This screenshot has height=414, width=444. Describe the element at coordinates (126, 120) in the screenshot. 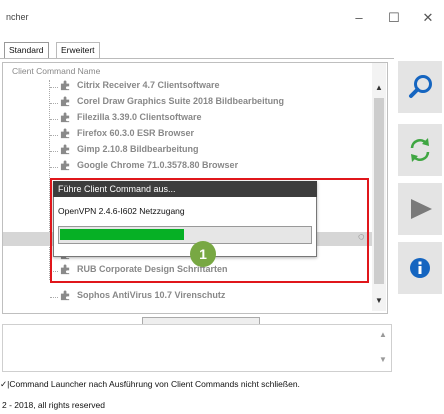

I see `list-item: Filezilla 3.39.0 Clientsoftware` at that location.